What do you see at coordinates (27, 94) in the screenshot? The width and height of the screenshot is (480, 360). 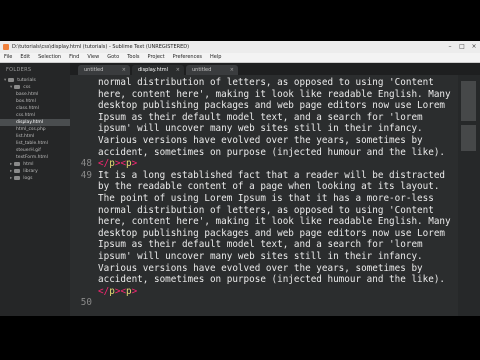 I see `sidebar-item-label: base.html` at bounding box center [27, 94].